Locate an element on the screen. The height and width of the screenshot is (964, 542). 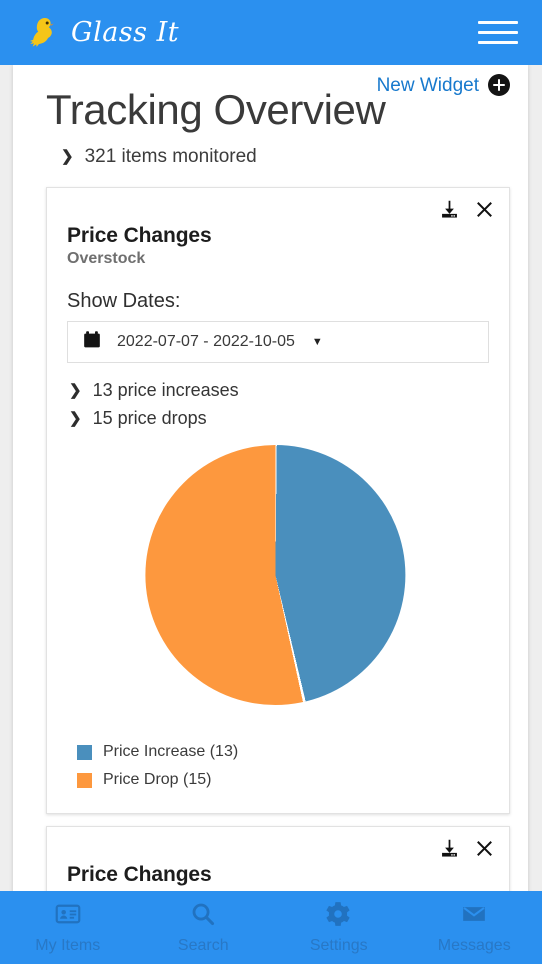
pie-slices is located at coordinates (275, 575).